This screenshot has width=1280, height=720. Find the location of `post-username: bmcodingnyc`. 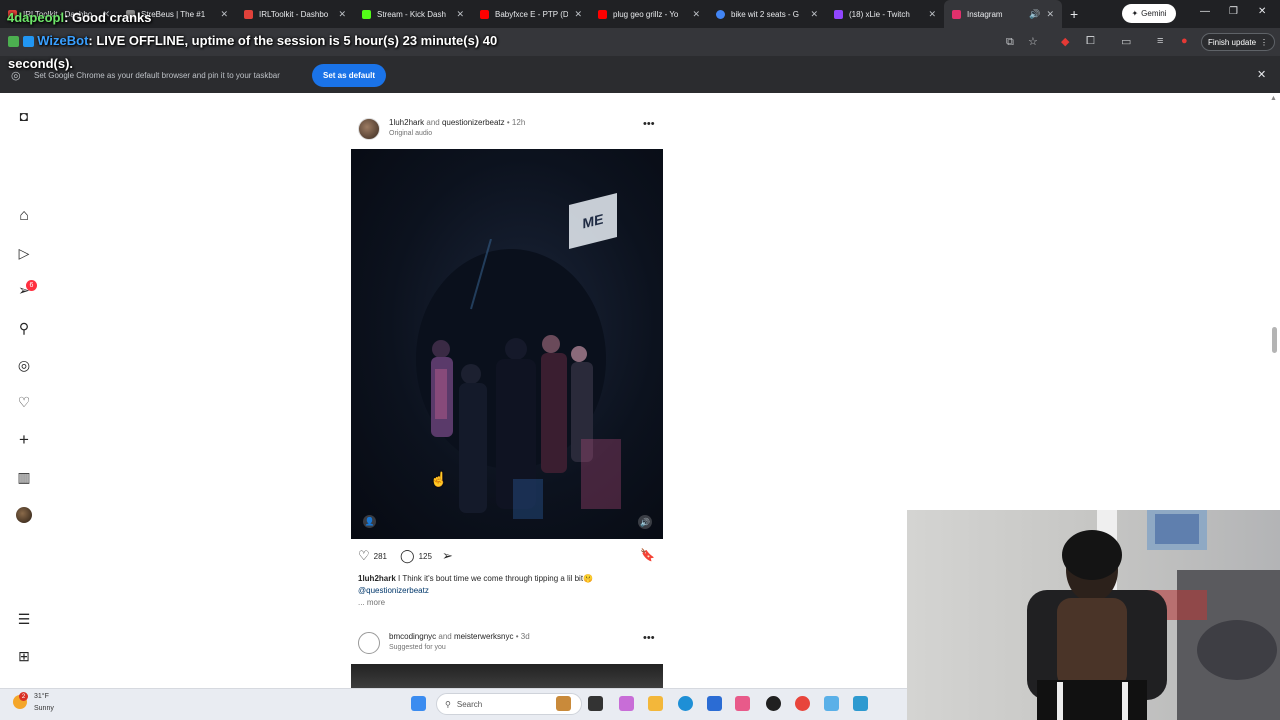

post-username: bmcodingnyc is located at coordinates (412, 636).